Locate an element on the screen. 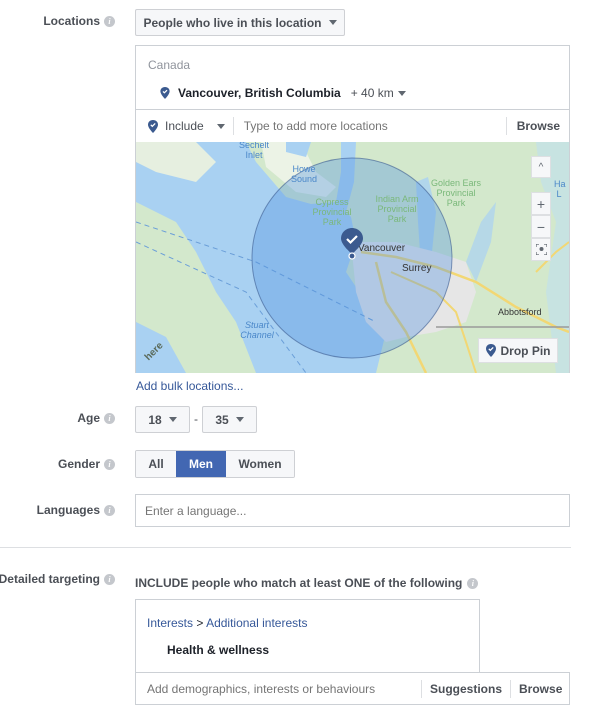 This screenshot has width=589, height=720. section-divider is located at coordinates (285, 547).